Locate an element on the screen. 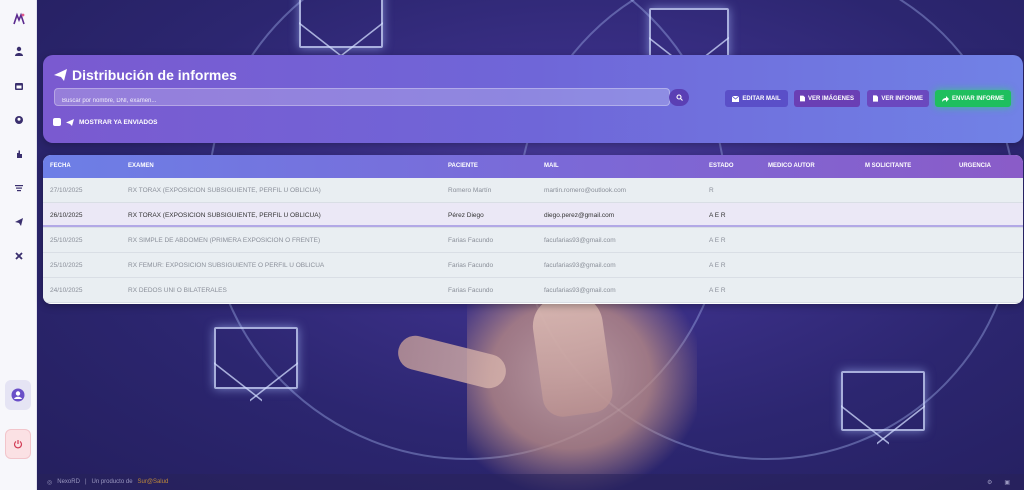 The image size is (1024, 490). edit-mail-button: EDITAR MAIL is located at coordinates (756, 98).